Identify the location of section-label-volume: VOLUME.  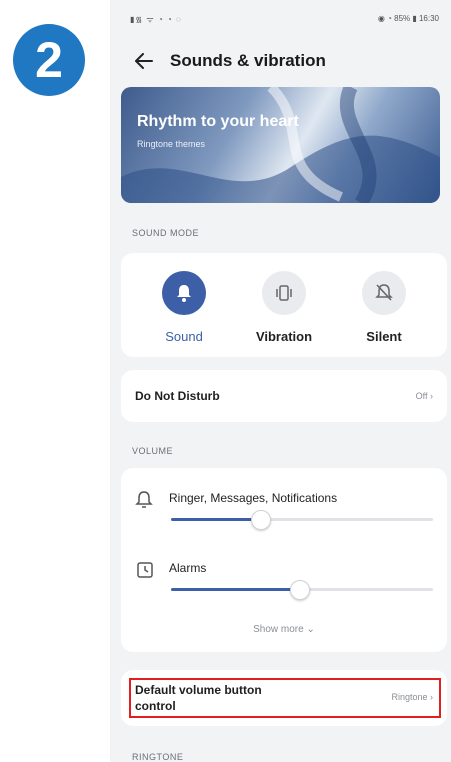
(153, 451).